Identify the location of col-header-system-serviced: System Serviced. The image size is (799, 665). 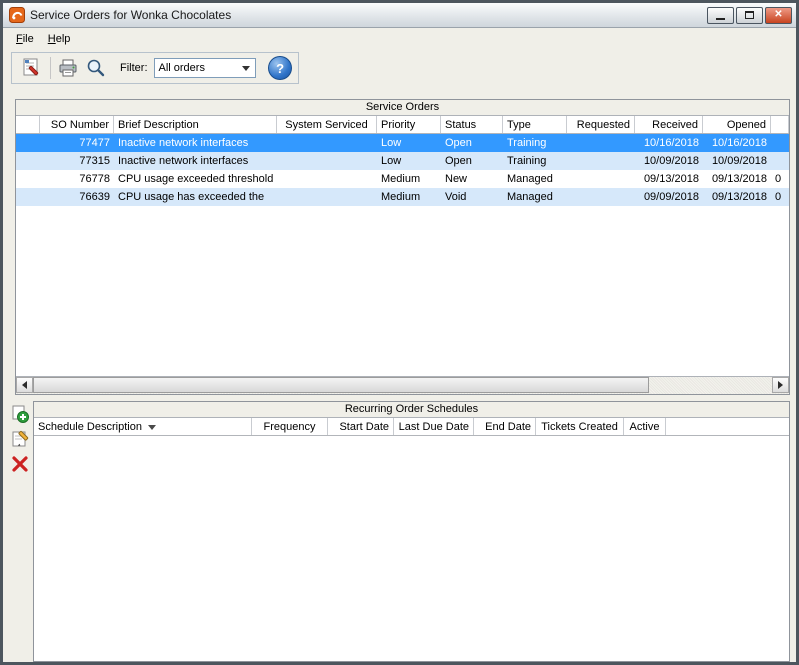
(327, 124).